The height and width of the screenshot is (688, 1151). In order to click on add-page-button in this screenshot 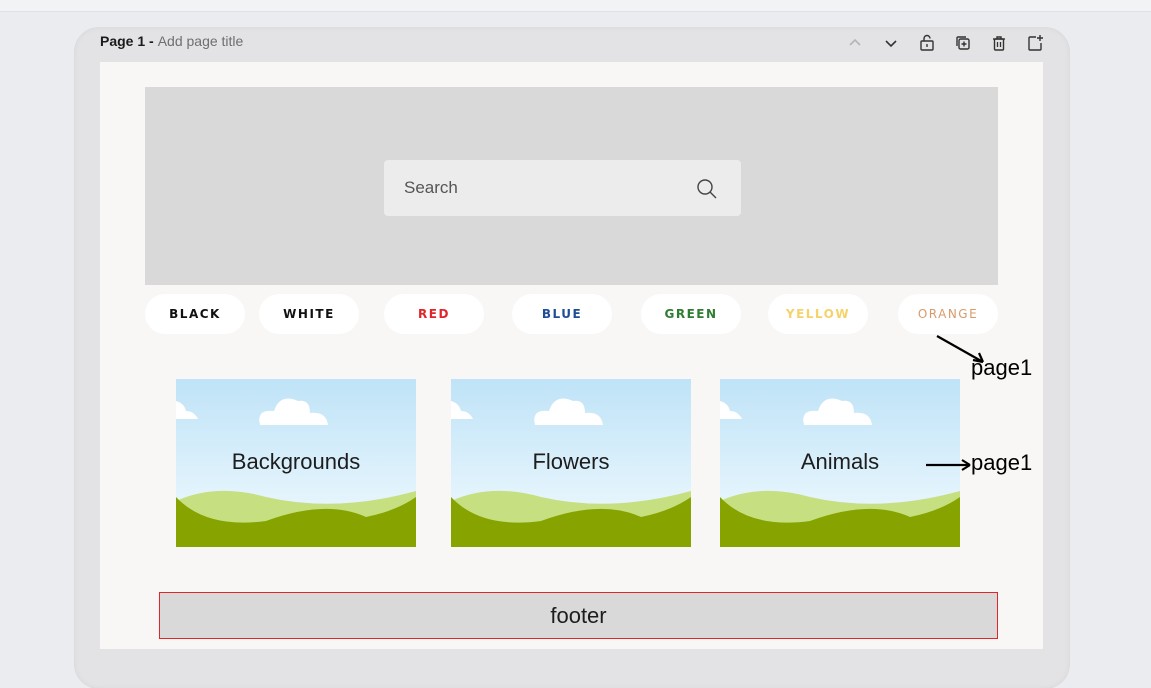, I will do `click(1035, 43)`.